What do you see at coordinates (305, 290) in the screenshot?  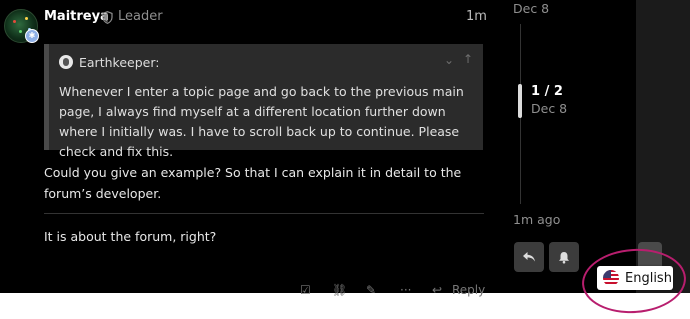 I see `checkbox-icon: ☑` at bounding box center [305, 290].